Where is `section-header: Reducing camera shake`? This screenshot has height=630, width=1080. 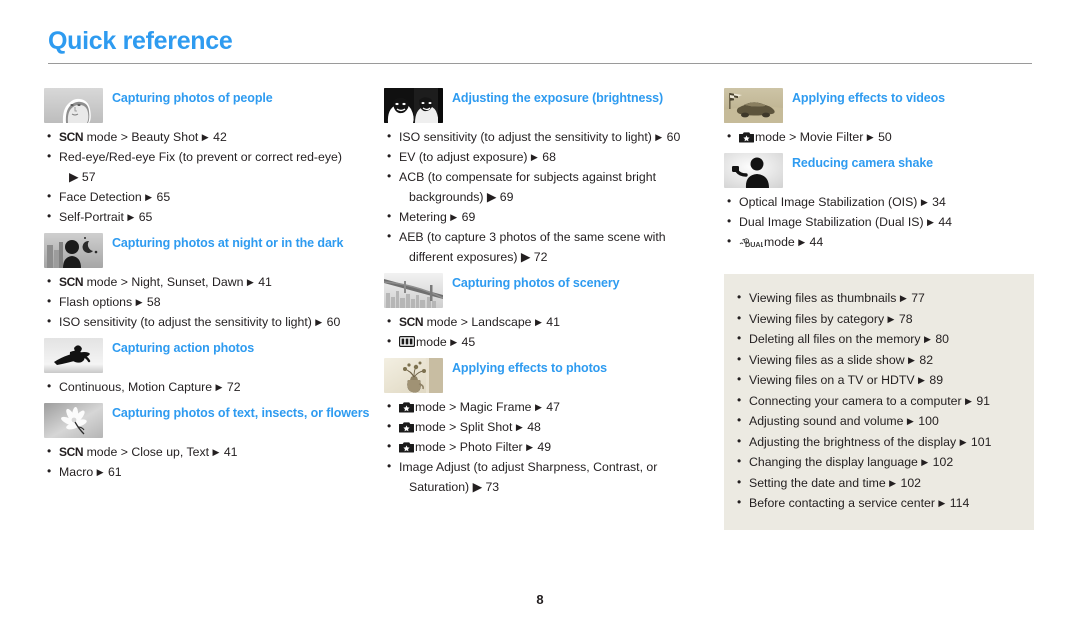
section-header: Reducing camera shake is located at coordinates (884, 170).